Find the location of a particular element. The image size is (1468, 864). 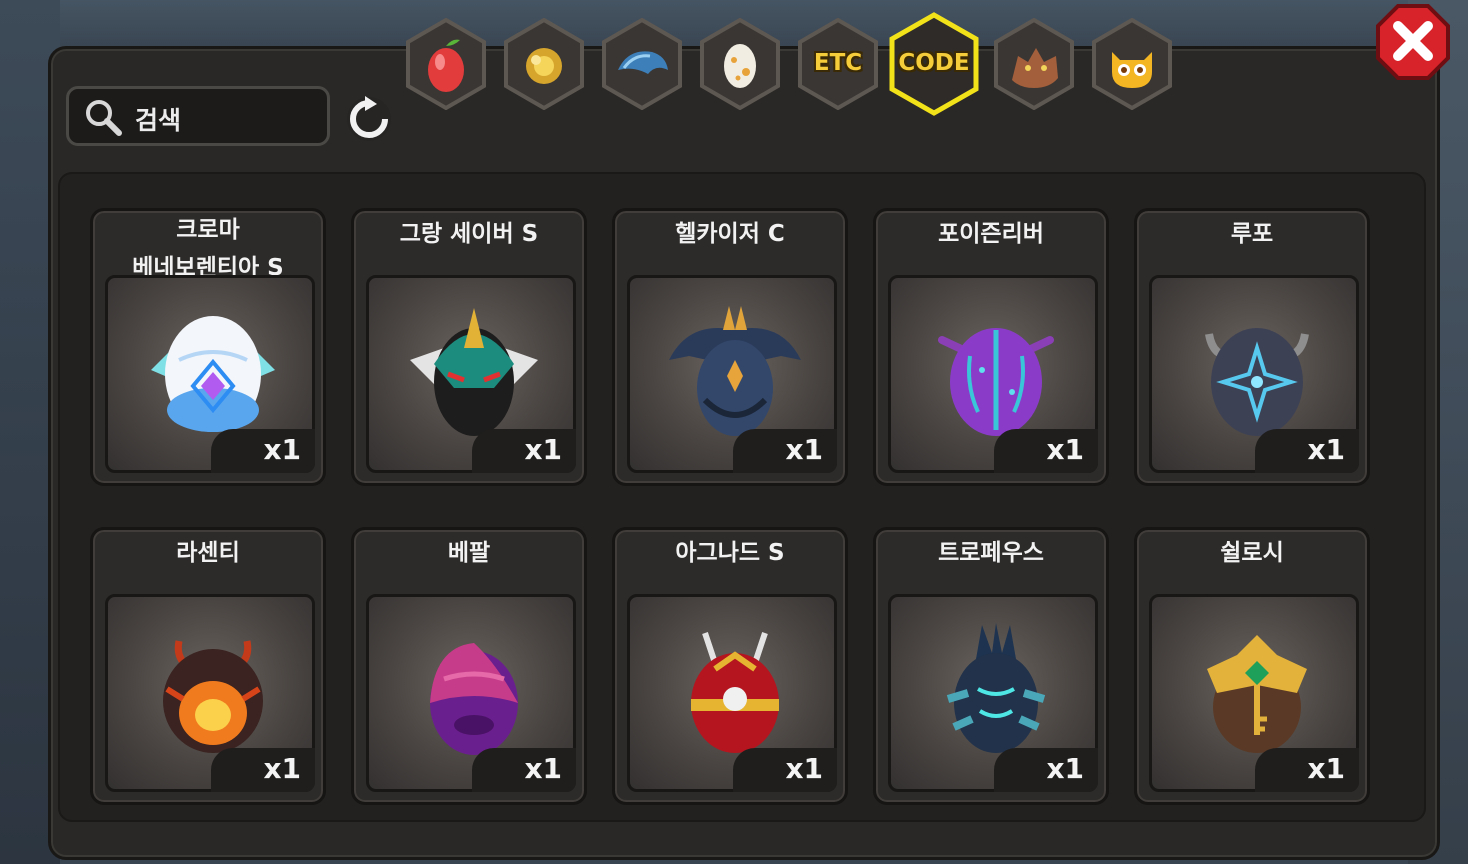

item-card: 베팔 x1 is located at coordinates (469, 666).